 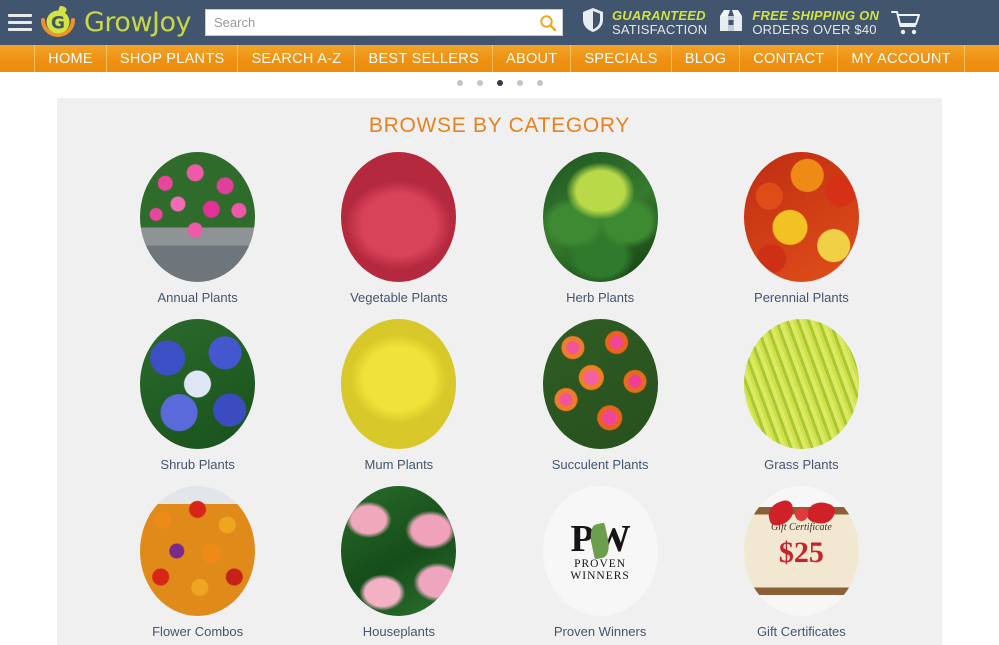 What do you see at coordinates (399, 384) in the screenshot?
I see `mum-plants-image` at bounding box center [399, 384].